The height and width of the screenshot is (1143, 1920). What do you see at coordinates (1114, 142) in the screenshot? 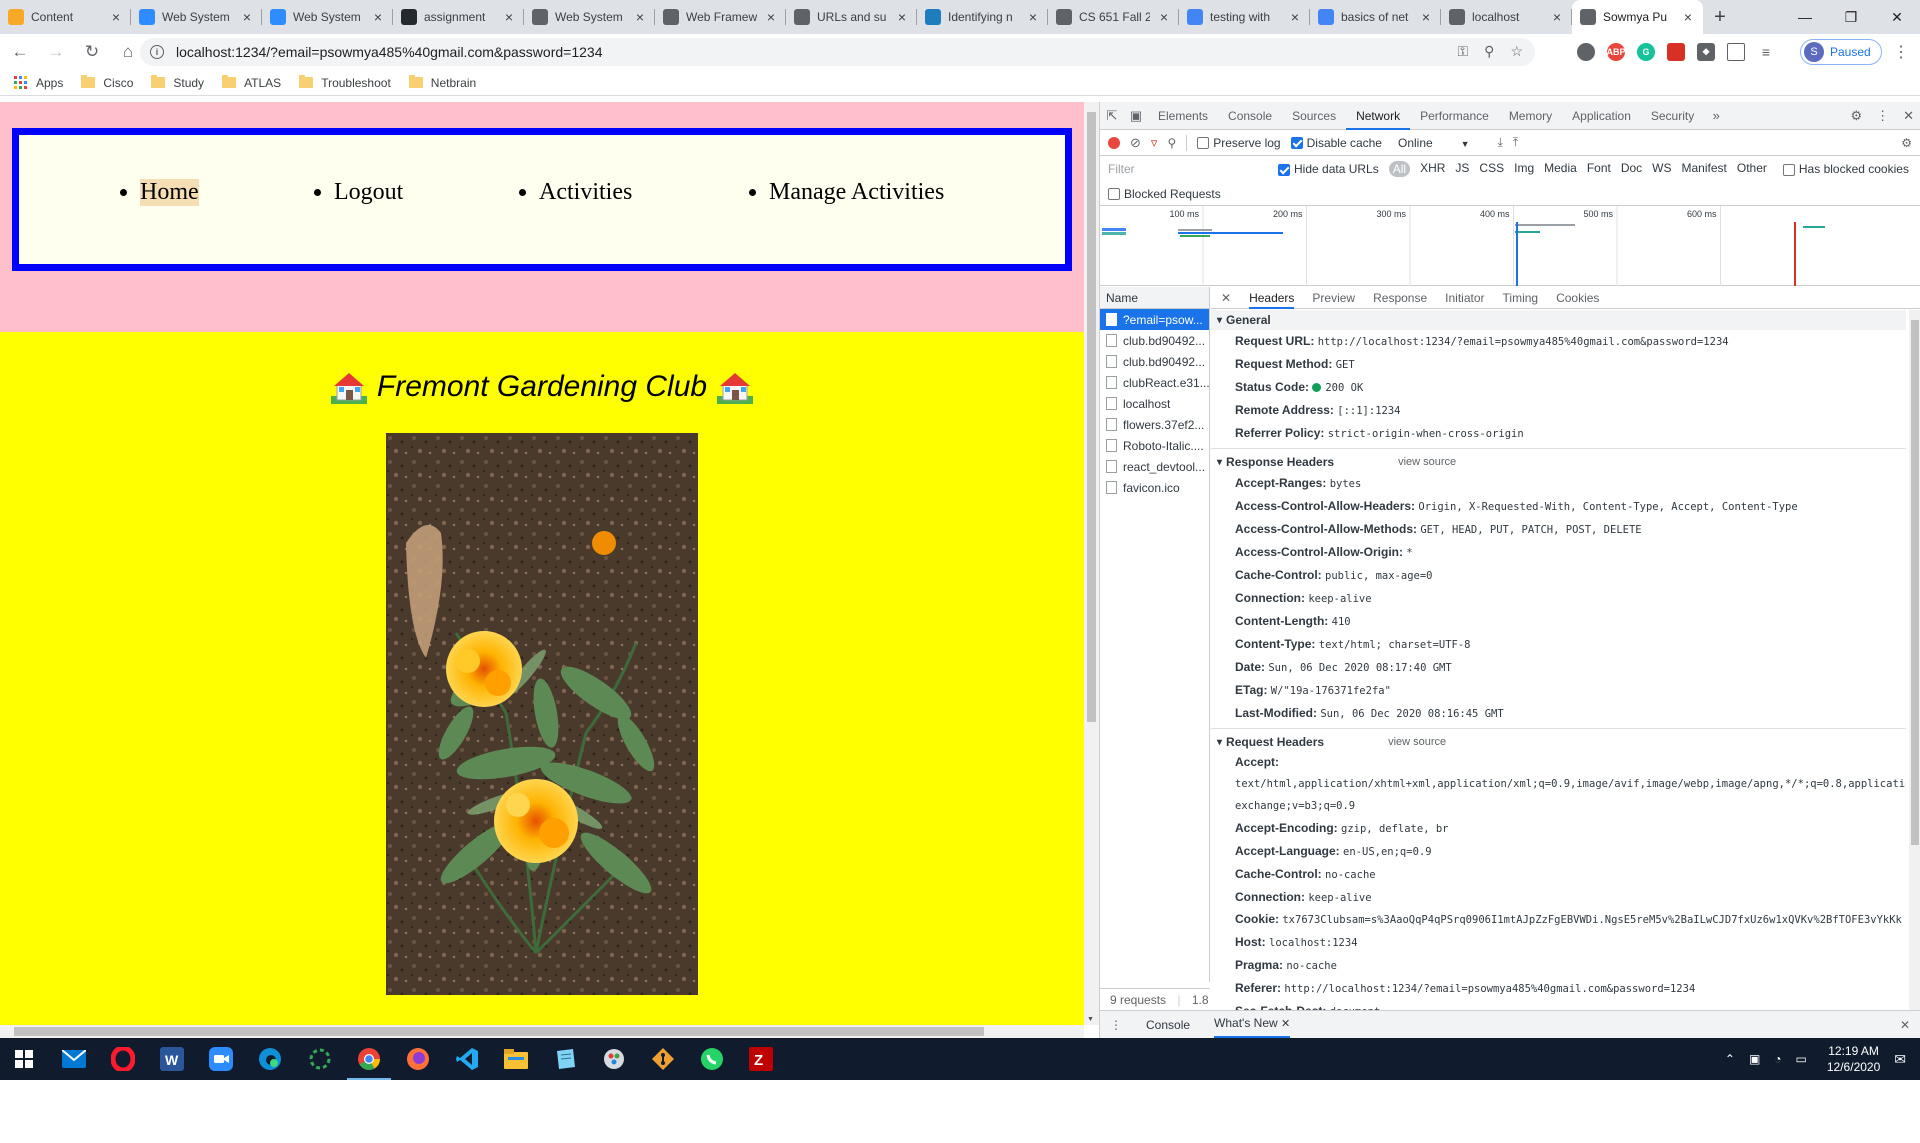
I see `record-icon` at bounding box center [1114, 142].